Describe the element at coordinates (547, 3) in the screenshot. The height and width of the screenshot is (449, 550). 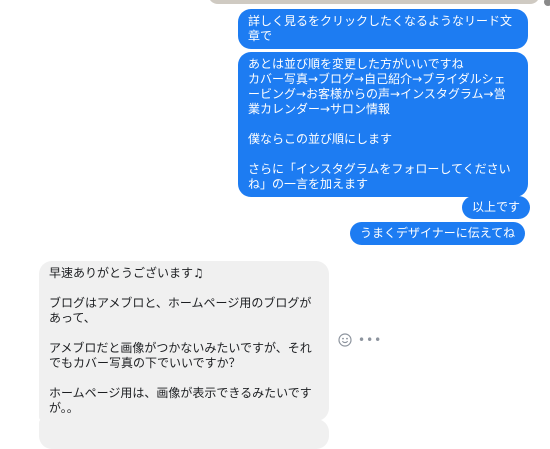
I see `scroll-indicator` at that location.